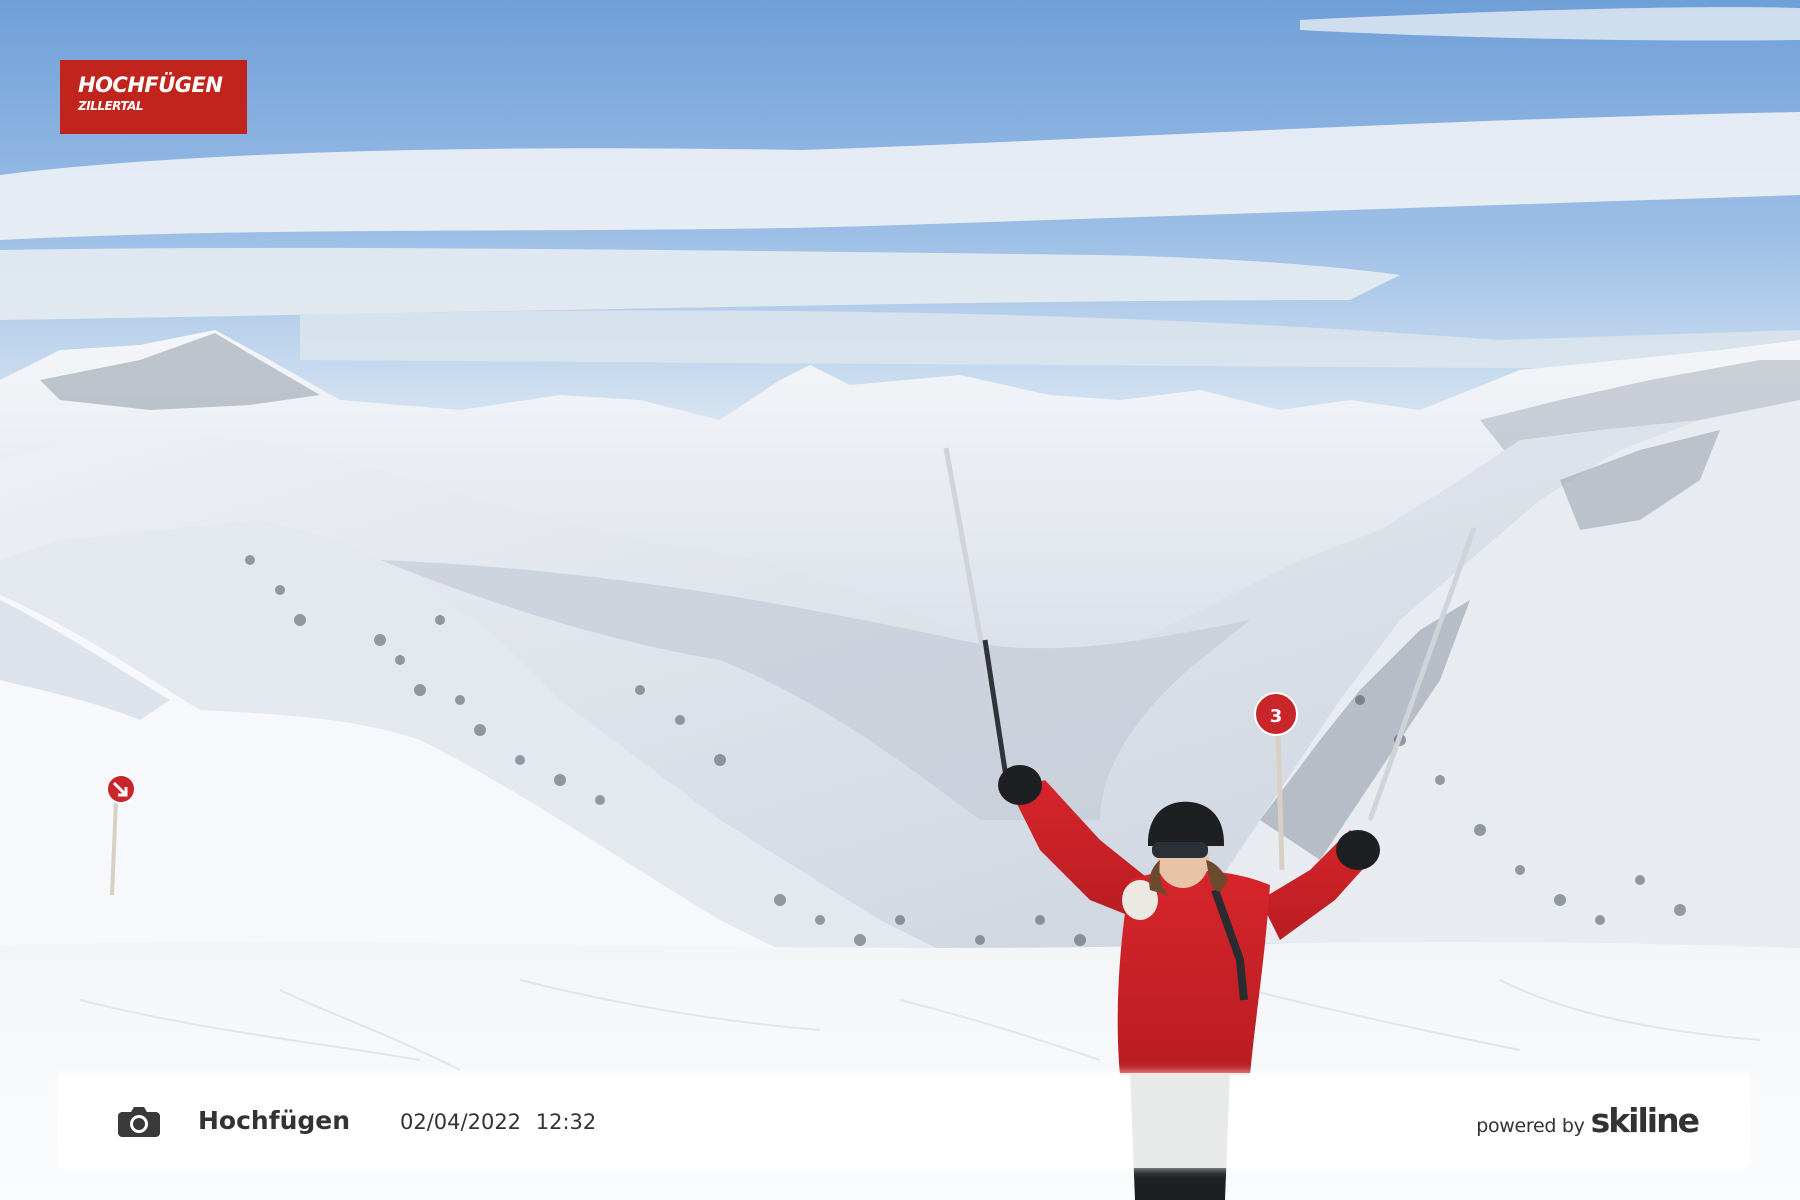  What do you see at coordinates (1588, 1120) in the screenshot?
I see `powered-by-credit: powered by skiline` at bounding box center [1588, 1120].